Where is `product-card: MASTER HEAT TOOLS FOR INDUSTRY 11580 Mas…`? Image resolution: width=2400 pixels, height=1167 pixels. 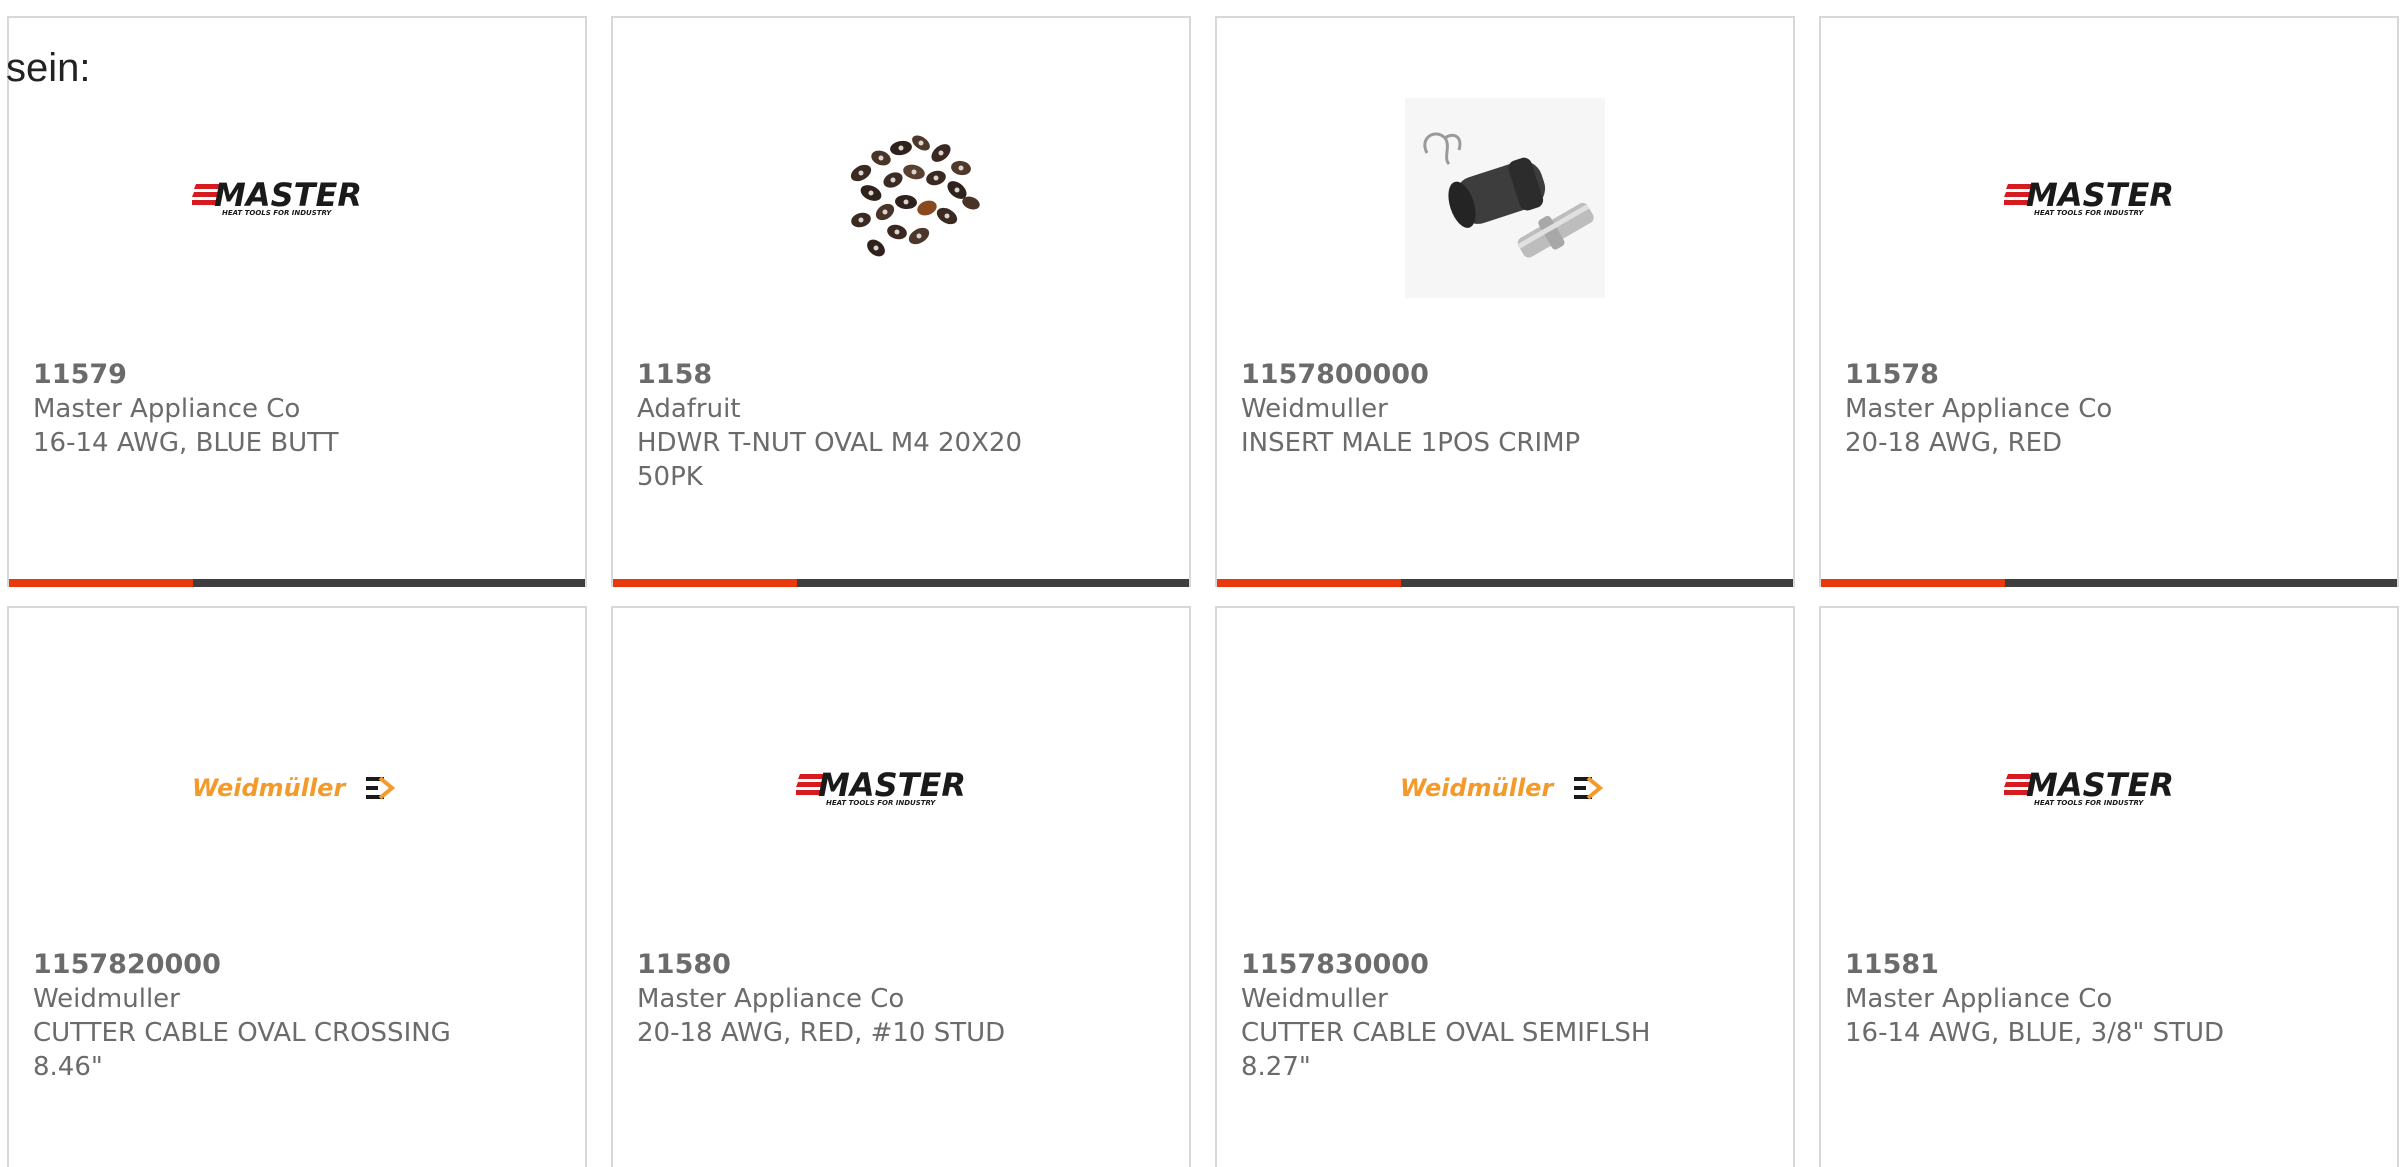
product-card: MASTER HEAT TOOLS FOR INDUSTRY 11580 Mas… is located at coordinates (901, 886).